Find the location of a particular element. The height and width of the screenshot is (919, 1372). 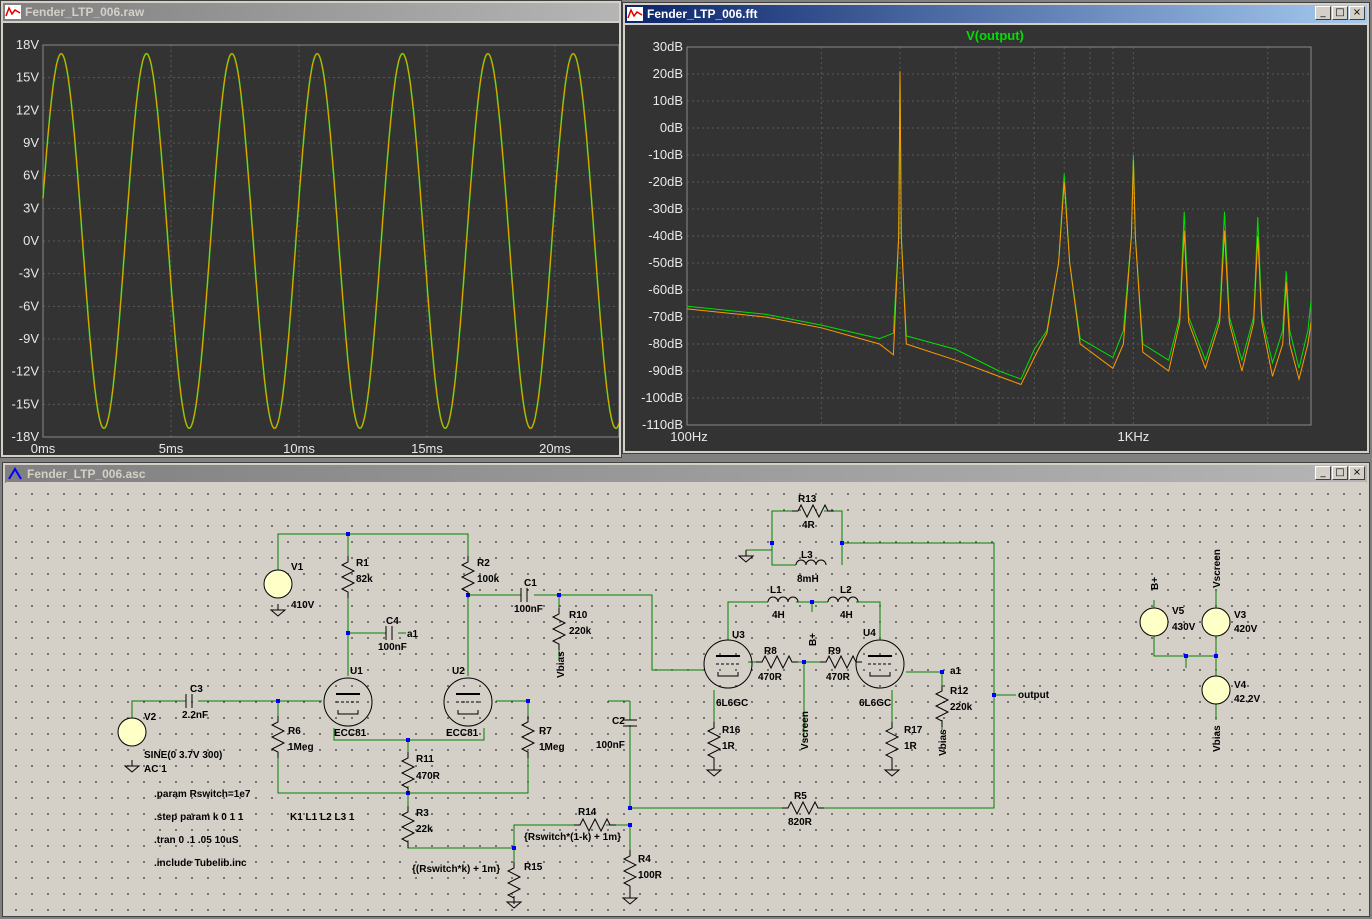

svg-text: {Rswitch*(1-k) + 1m} is located at coordinates (572, 837).